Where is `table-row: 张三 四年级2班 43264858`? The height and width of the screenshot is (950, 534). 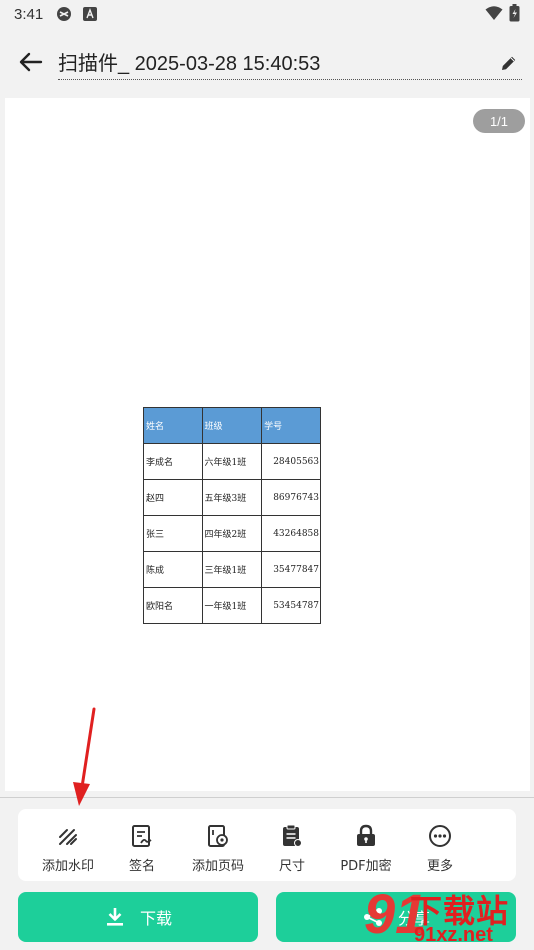
table-row: 张三 四年级2班 43264858 is located at coordinates (232, 533).